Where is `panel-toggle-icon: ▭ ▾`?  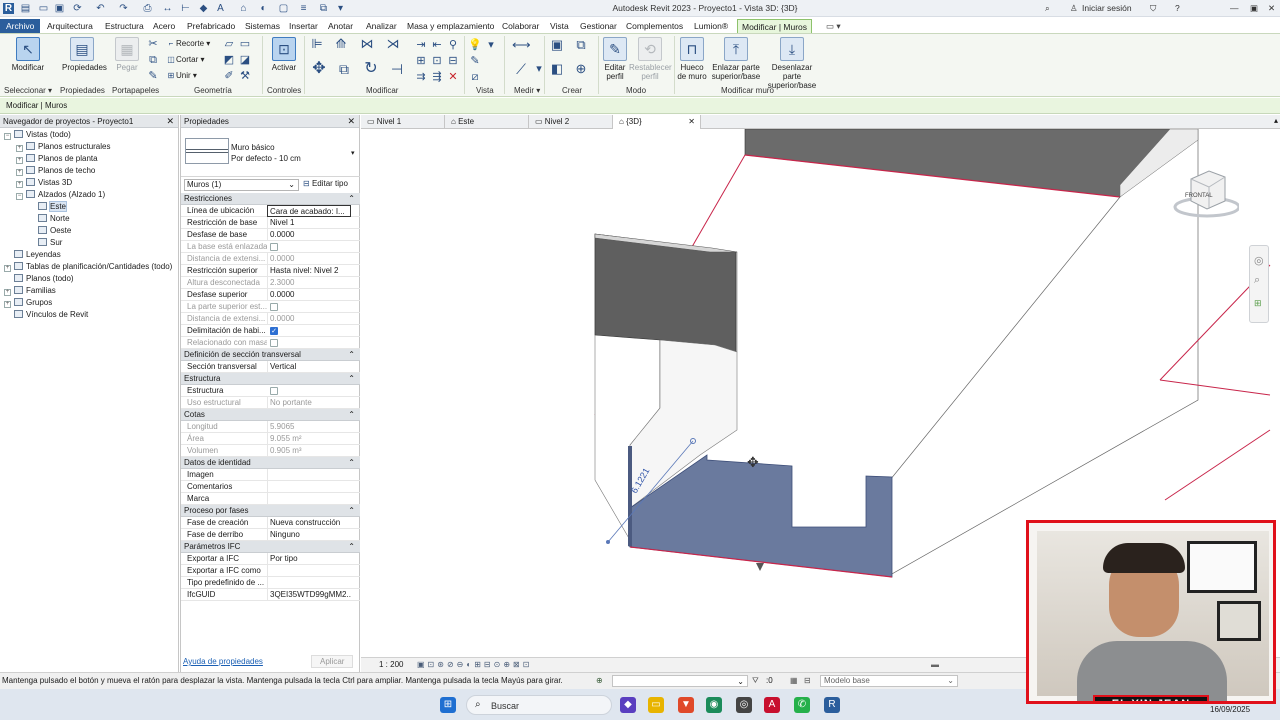
panel-toggle-icon: ▭ ▾ is located at coordinates (833, 26).